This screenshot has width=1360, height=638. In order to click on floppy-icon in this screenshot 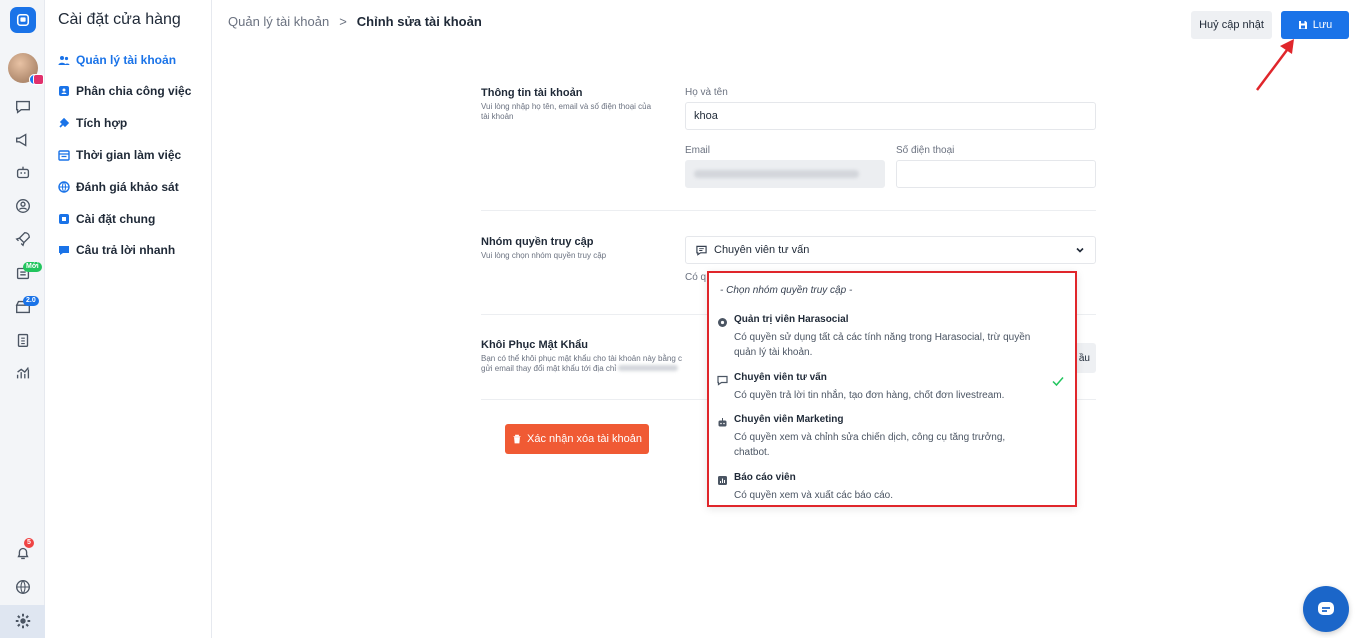, I will do `click(1302, 25)`.